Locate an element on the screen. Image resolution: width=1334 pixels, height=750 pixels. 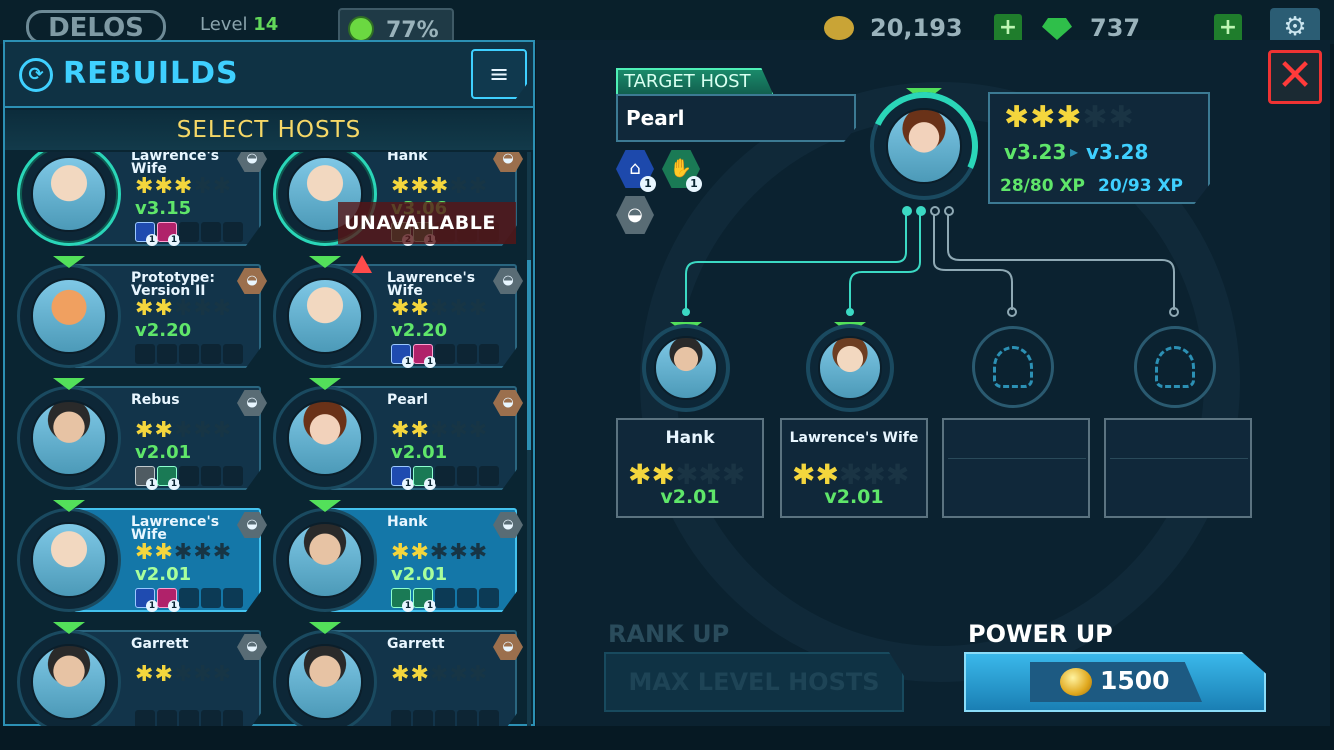
host-card: Rebus ◒ ✱✱✱✱✱ v2.01 1 1 is located at coordinates (138, 435).